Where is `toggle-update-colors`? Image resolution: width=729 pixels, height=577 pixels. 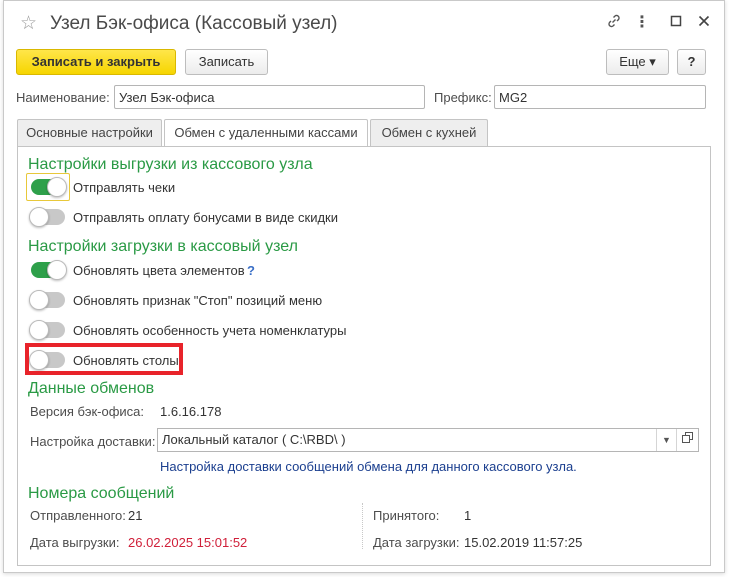 toggle-update-colors is located at coordinates (49, 270).